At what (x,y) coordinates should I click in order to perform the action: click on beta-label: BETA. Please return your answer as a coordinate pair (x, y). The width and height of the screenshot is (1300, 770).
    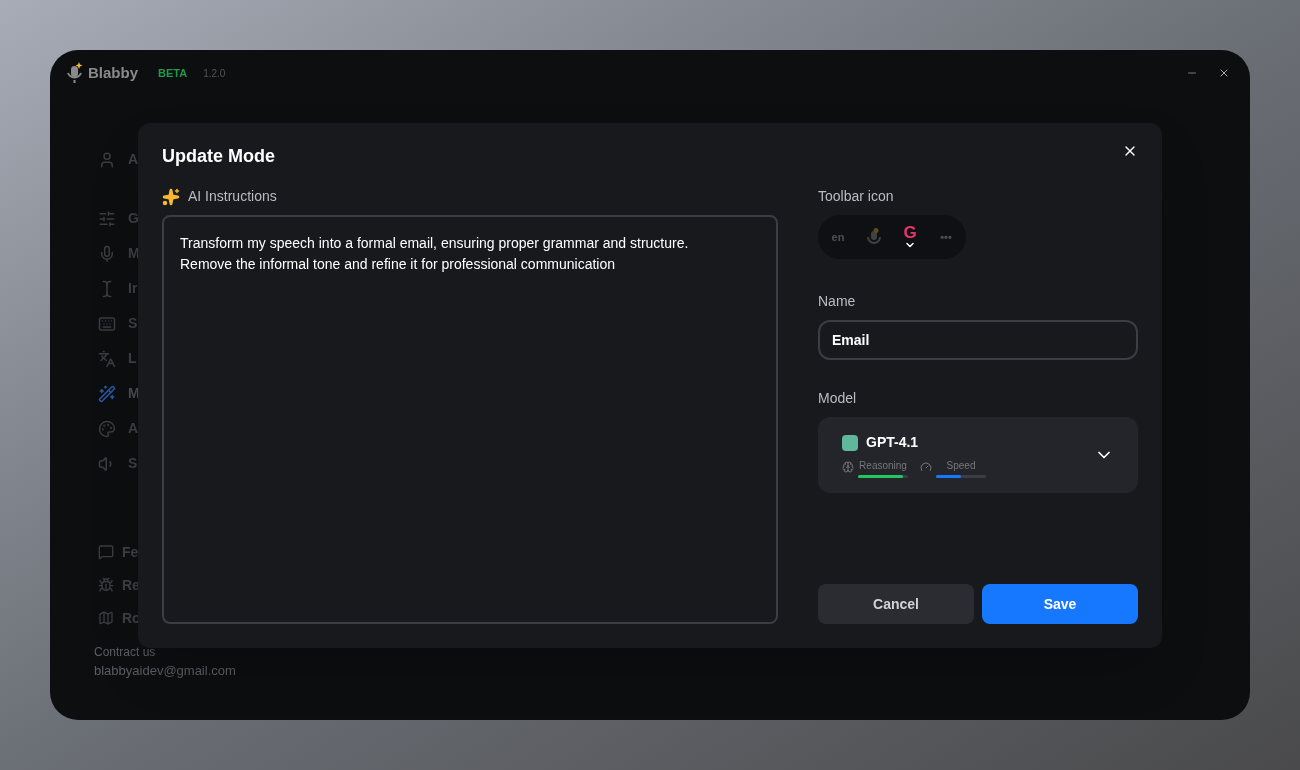
    Looking at the image, I should click on (173, 73).